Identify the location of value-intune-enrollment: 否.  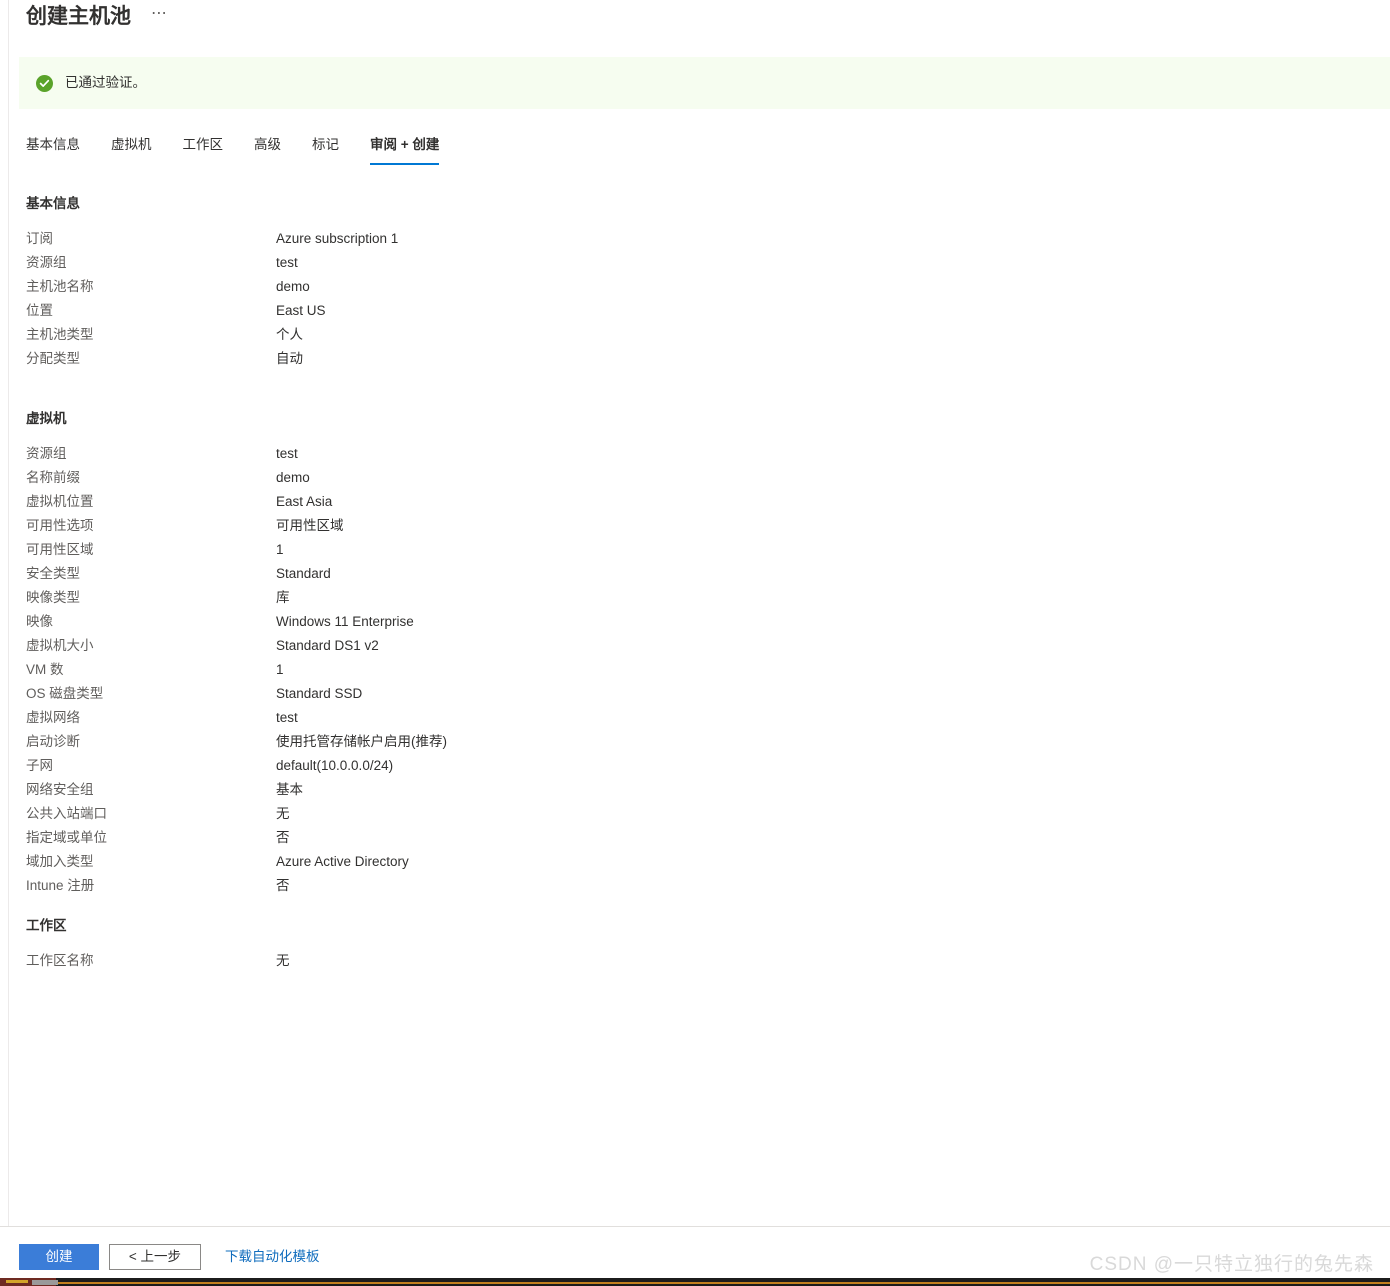
(283, 885).